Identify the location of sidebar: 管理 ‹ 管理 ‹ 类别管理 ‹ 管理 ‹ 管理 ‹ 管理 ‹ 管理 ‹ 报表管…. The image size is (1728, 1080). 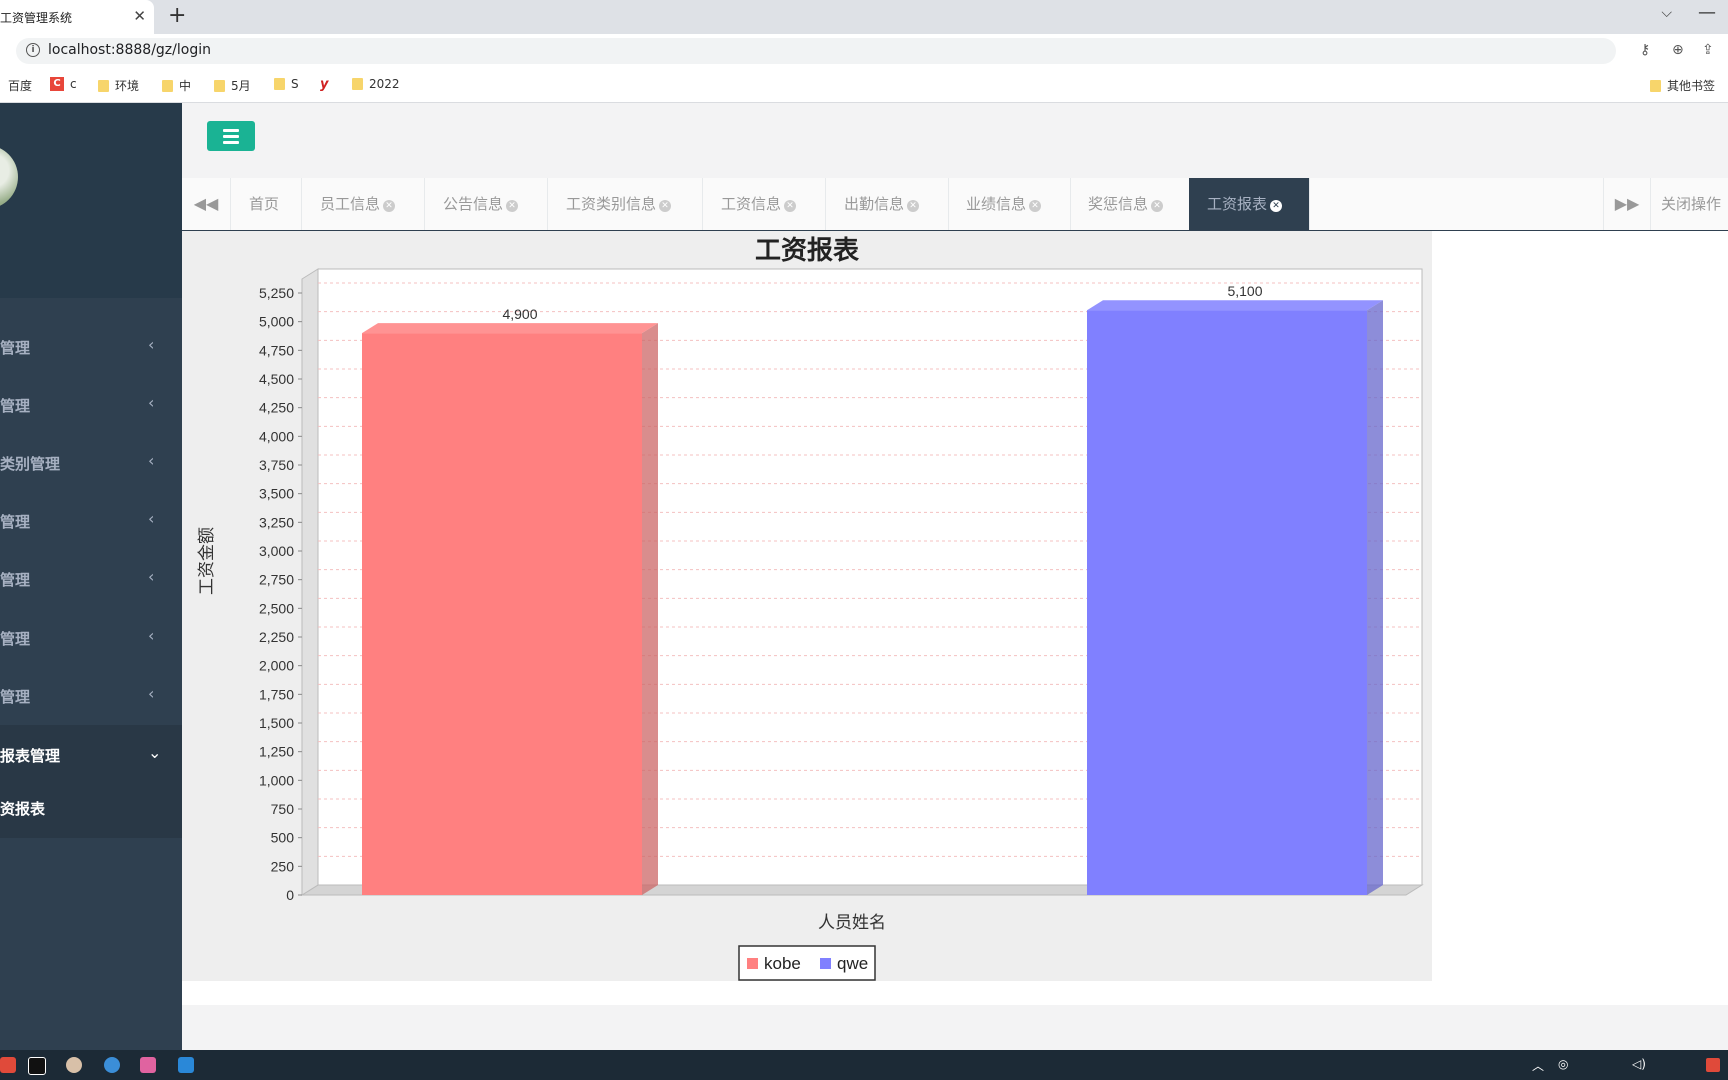
(91, 576).